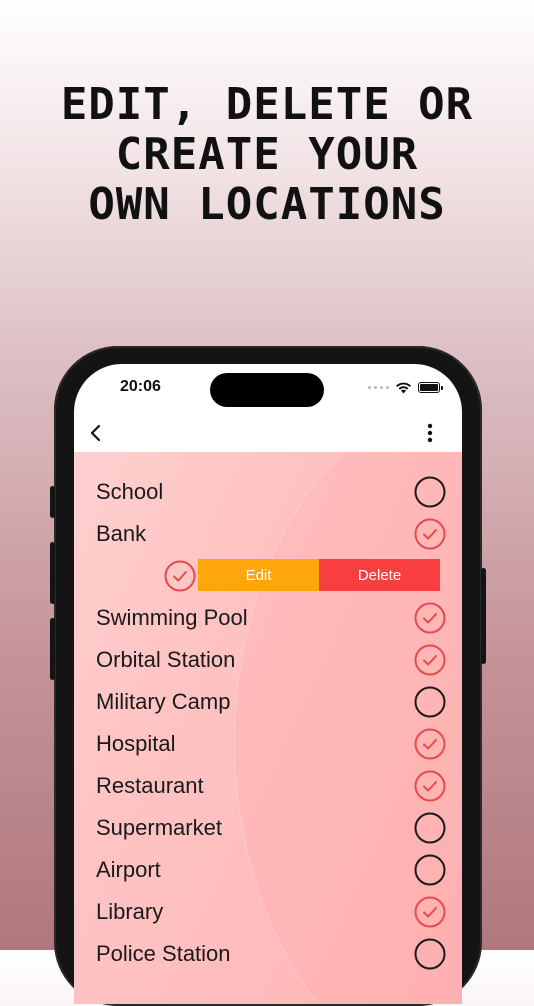 The width and height of the screenshot is (534, 1006). I want to click on more-vertical-icon, so click(430, 433).